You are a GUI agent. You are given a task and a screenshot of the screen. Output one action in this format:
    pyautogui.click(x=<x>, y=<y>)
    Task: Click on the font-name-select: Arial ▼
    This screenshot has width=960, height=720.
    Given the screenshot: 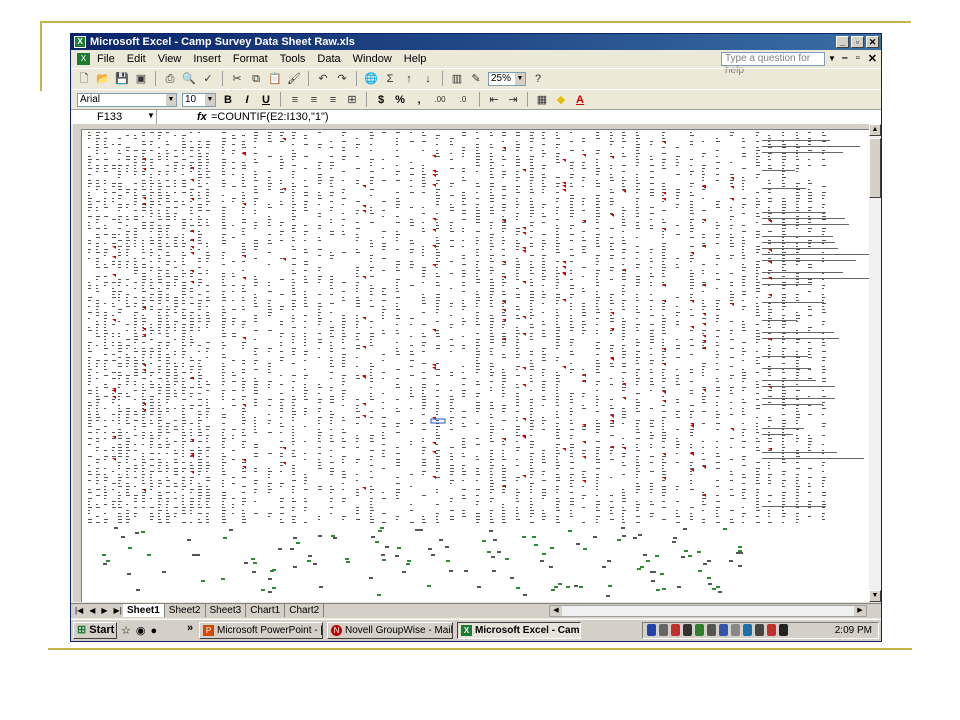 What is the action you would take?
    pyautogui.click(x=127, y=99)
    